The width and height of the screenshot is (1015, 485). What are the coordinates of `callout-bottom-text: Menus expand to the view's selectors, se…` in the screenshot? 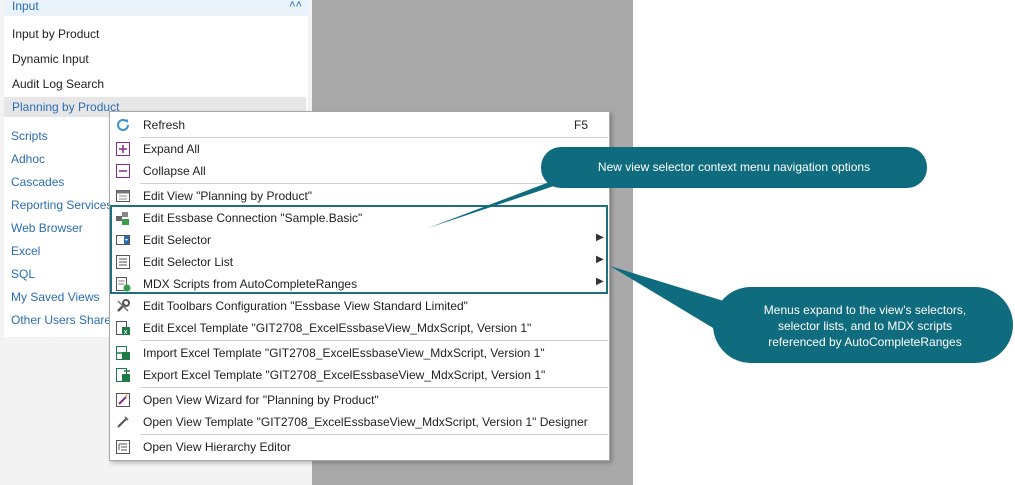 It's located at (865, 326).